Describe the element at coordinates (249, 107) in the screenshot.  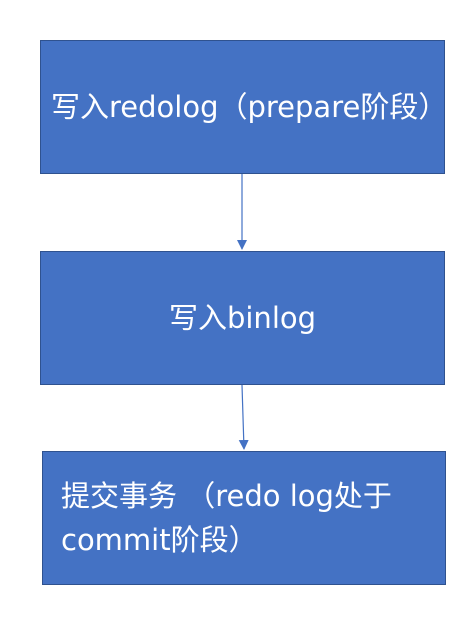
I see `step-label-write-redolog: 写入redolog（prepare阶段）` at that location.